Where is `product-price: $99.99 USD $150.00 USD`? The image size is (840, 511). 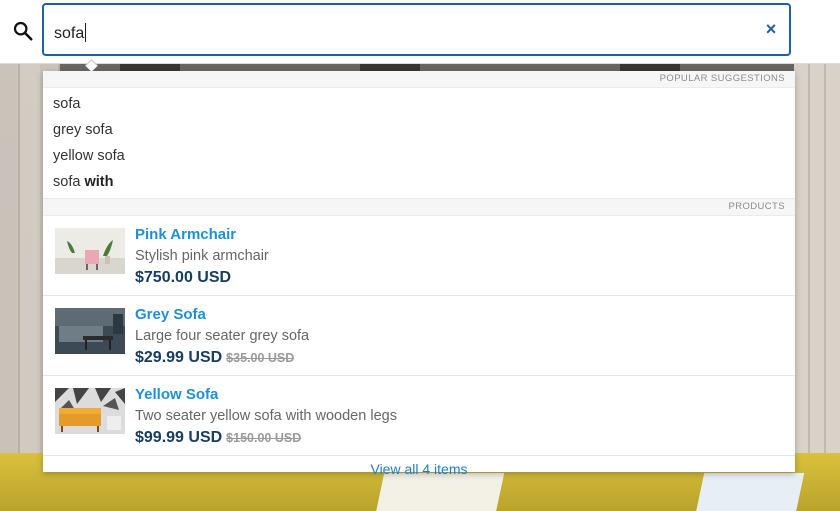 product-price: $99.99 USD $150.00 USD is located at coordinates (218, 437).